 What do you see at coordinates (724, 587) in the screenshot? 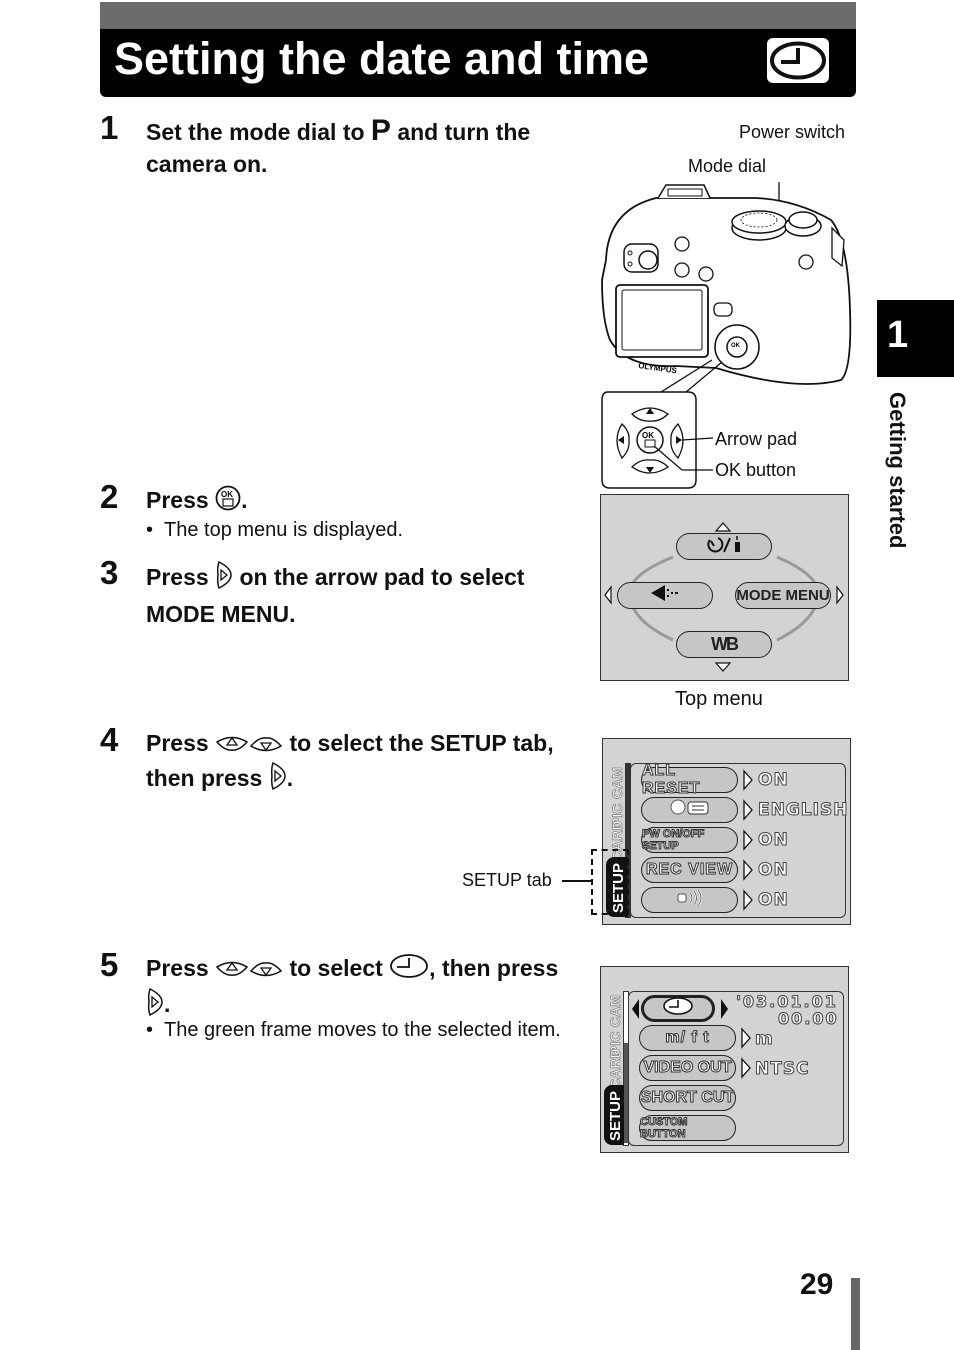
I see `top-menu-screen: MODE MENU WB` at bounding box center [724, 587].